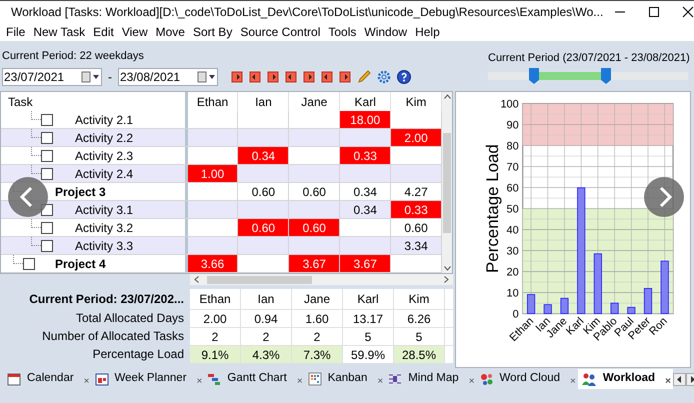 This screenshot has width=694, height=403. Describe the element at coordinates (280, 31) in the screenshot. I see `menu-item: Source Control` at that location.